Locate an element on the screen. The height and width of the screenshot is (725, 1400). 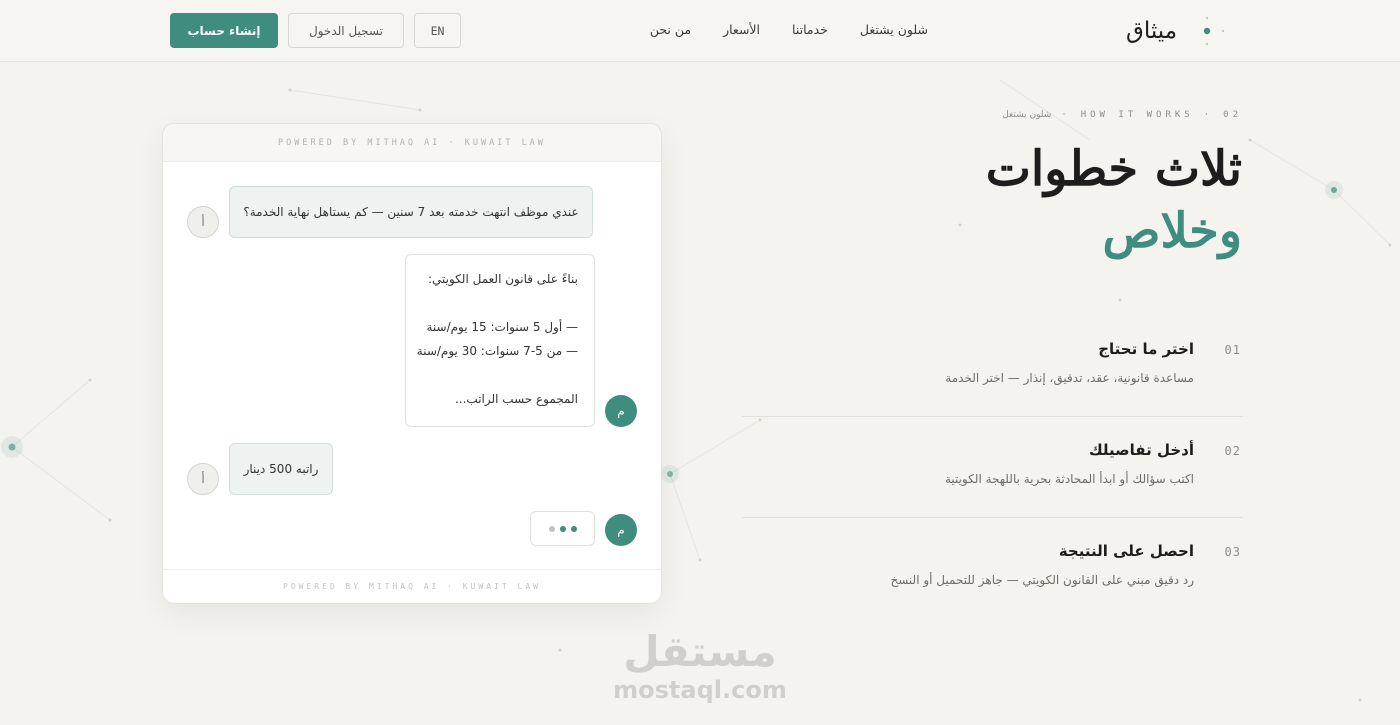
bot-message-line: — أول 5 سنوات: 15 يوم/سنة is located at coordinates (502, 327).